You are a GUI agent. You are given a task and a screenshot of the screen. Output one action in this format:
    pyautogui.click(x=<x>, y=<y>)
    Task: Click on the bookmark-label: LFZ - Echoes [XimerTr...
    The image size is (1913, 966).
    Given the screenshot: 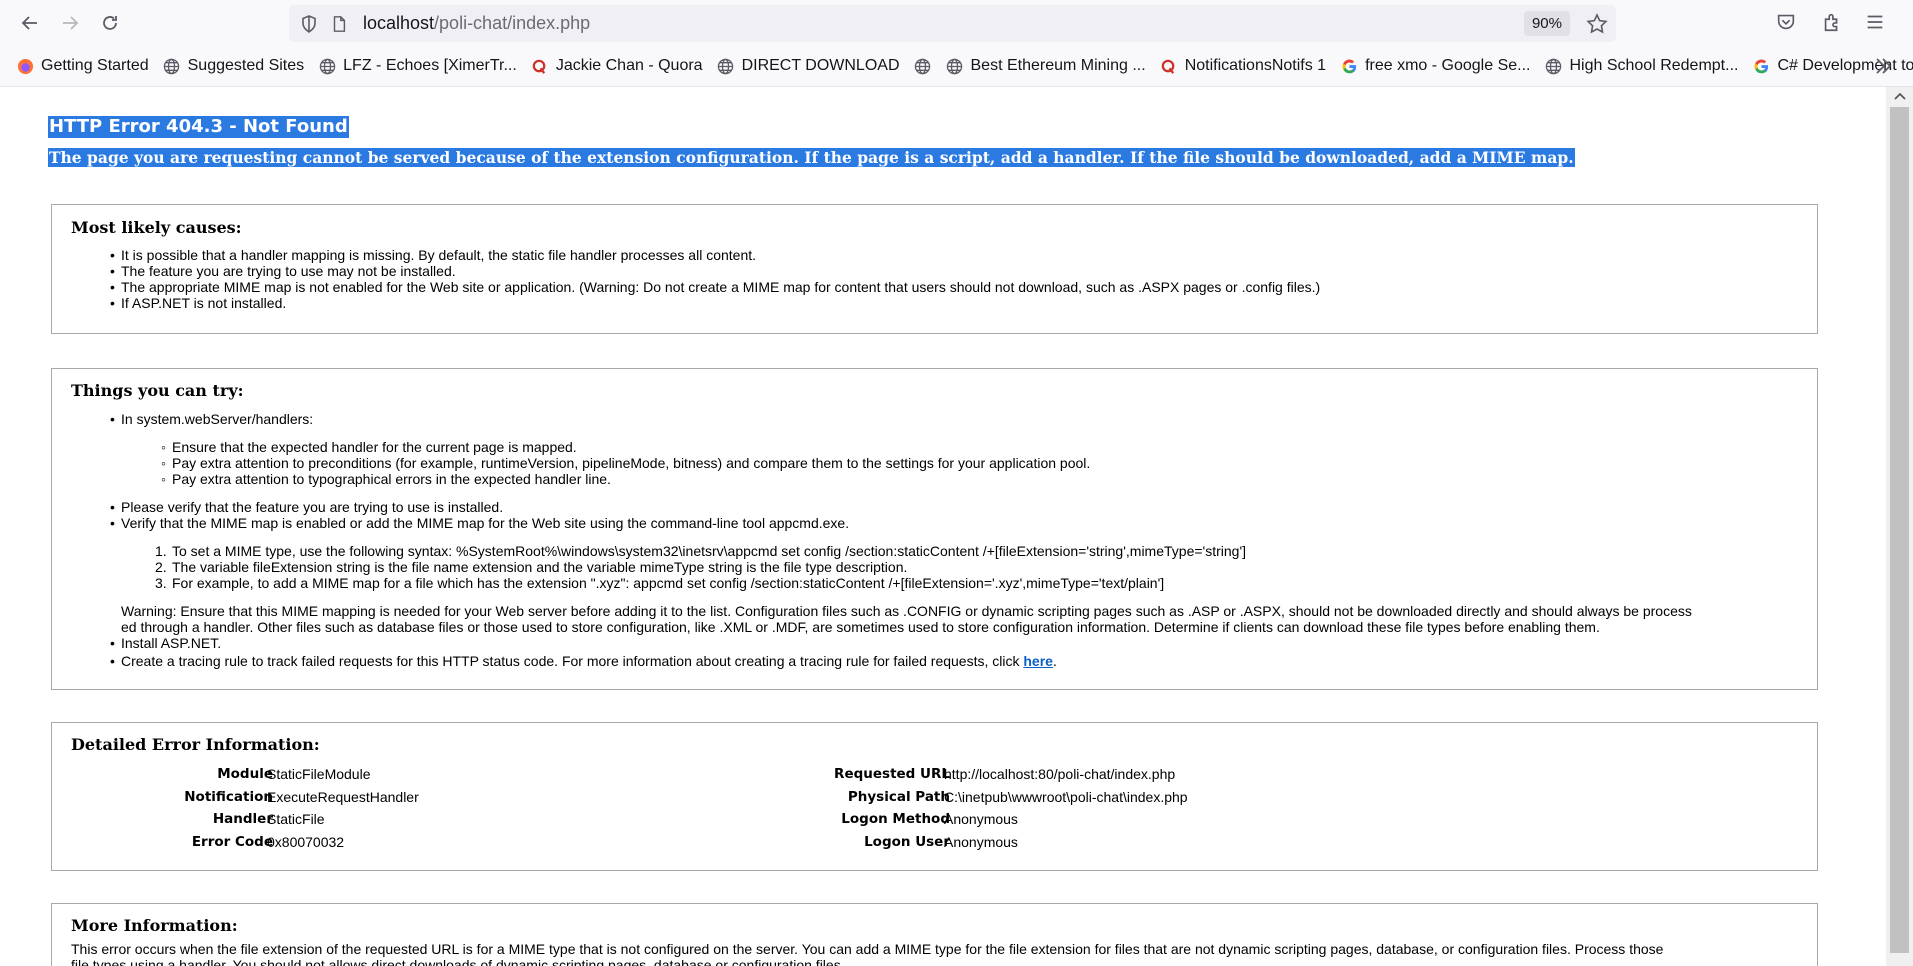 What is the action you would take?
    pyautogui.click(x=430, y=65)
    